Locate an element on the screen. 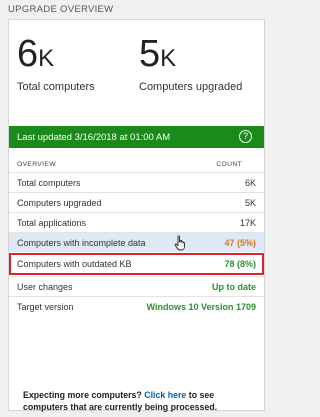 The height and width of the screenshot is (417, 320). last-updated-banner: Last updated 3/16/2018 at 01:00 AM ? is located at coordinates (136, 137).